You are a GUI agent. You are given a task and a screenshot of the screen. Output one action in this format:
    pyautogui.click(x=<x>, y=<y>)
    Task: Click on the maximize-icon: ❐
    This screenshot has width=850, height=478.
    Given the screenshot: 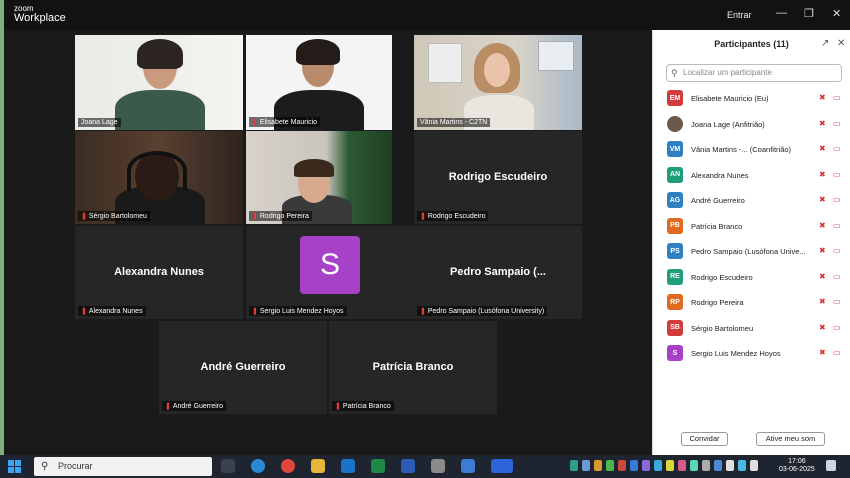 What is the action you would take?
    pyautogui.click(x=809, y=13)
    